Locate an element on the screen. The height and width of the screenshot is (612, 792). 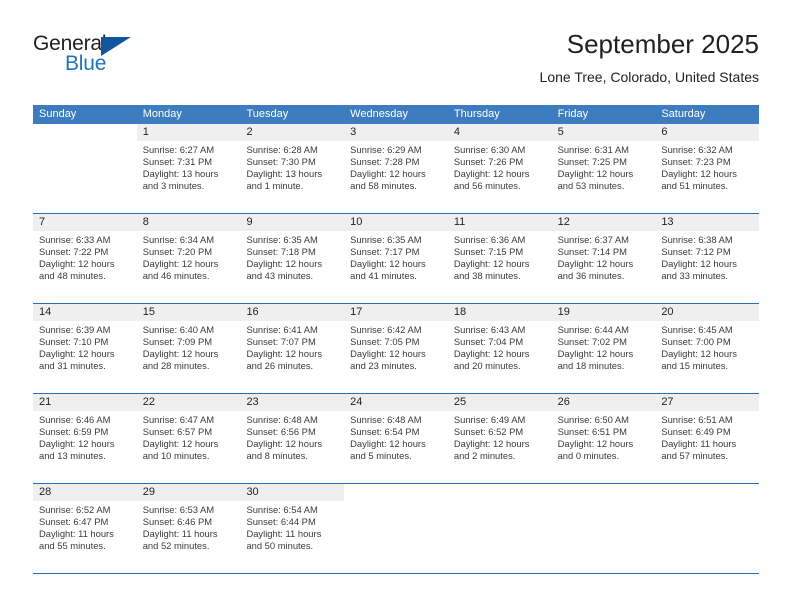
daylight-text-line2: and 18 minutes. is located at coordinates (591, 365).